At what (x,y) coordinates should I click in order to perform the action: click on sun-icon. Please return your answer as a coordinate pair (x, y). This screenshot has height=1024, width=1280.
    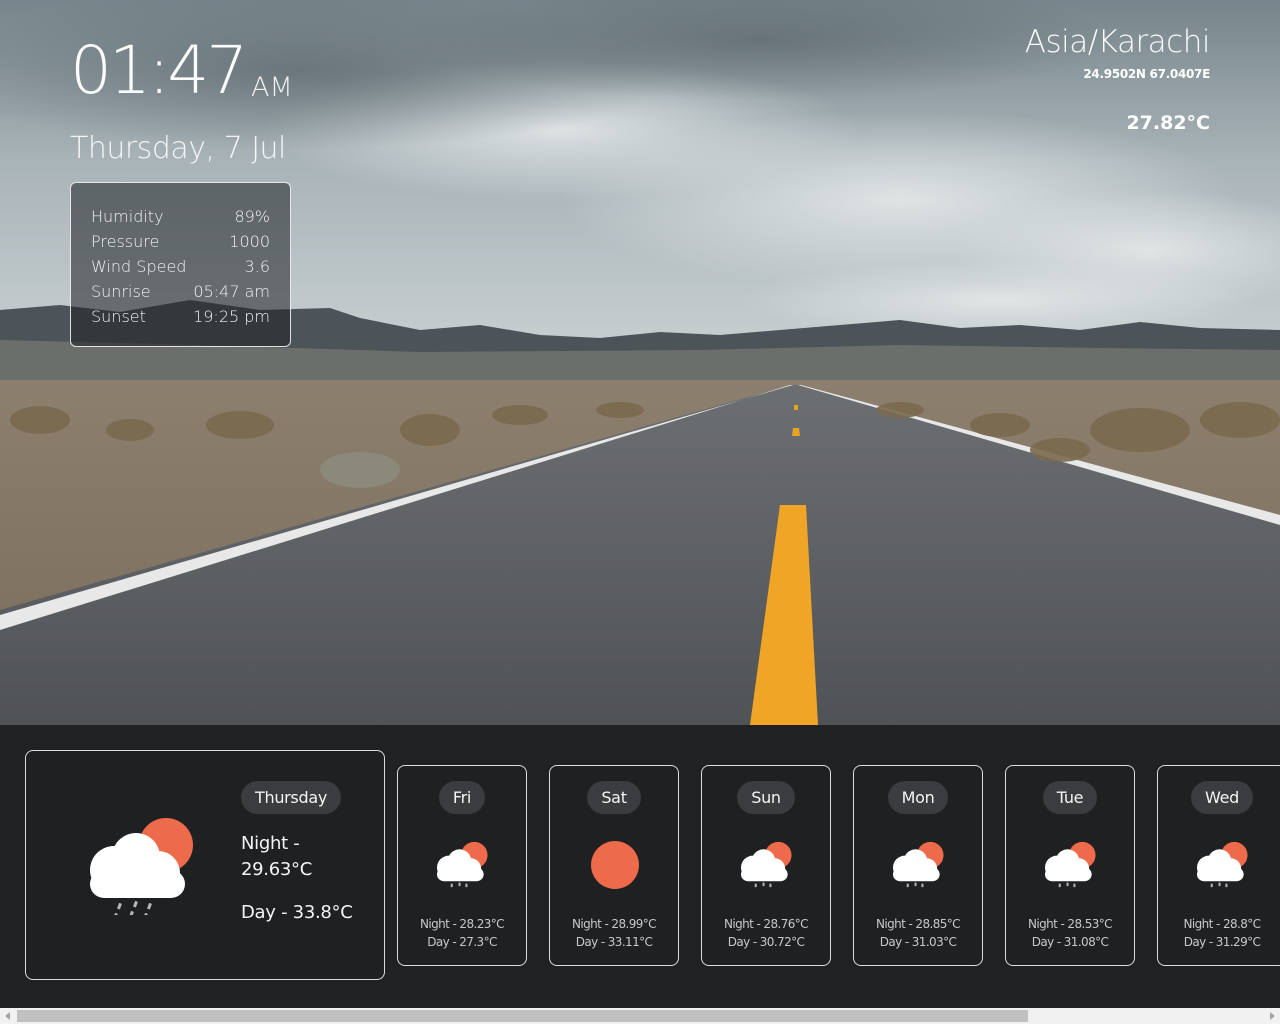
    Looking at the image, I should click on (615, 865).